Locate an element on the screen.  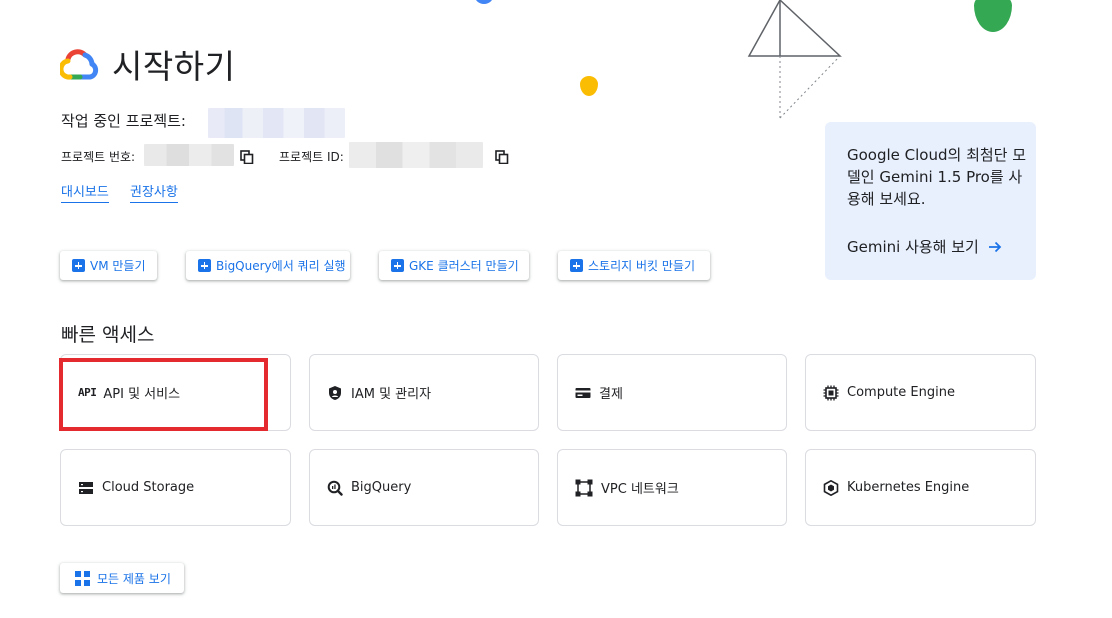
card-label: IAM 및 관리자 is located at coordinates (391, 394).